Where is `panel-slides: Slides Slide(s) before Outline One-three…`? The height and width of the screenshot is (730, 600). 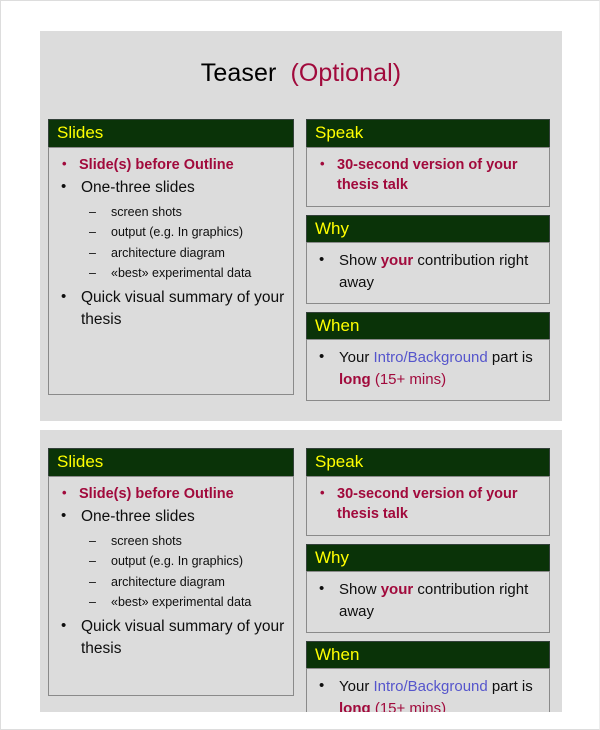 panel-slides: Slides Slide(s) before Outline One-three… is located at coordinates (171, 572).